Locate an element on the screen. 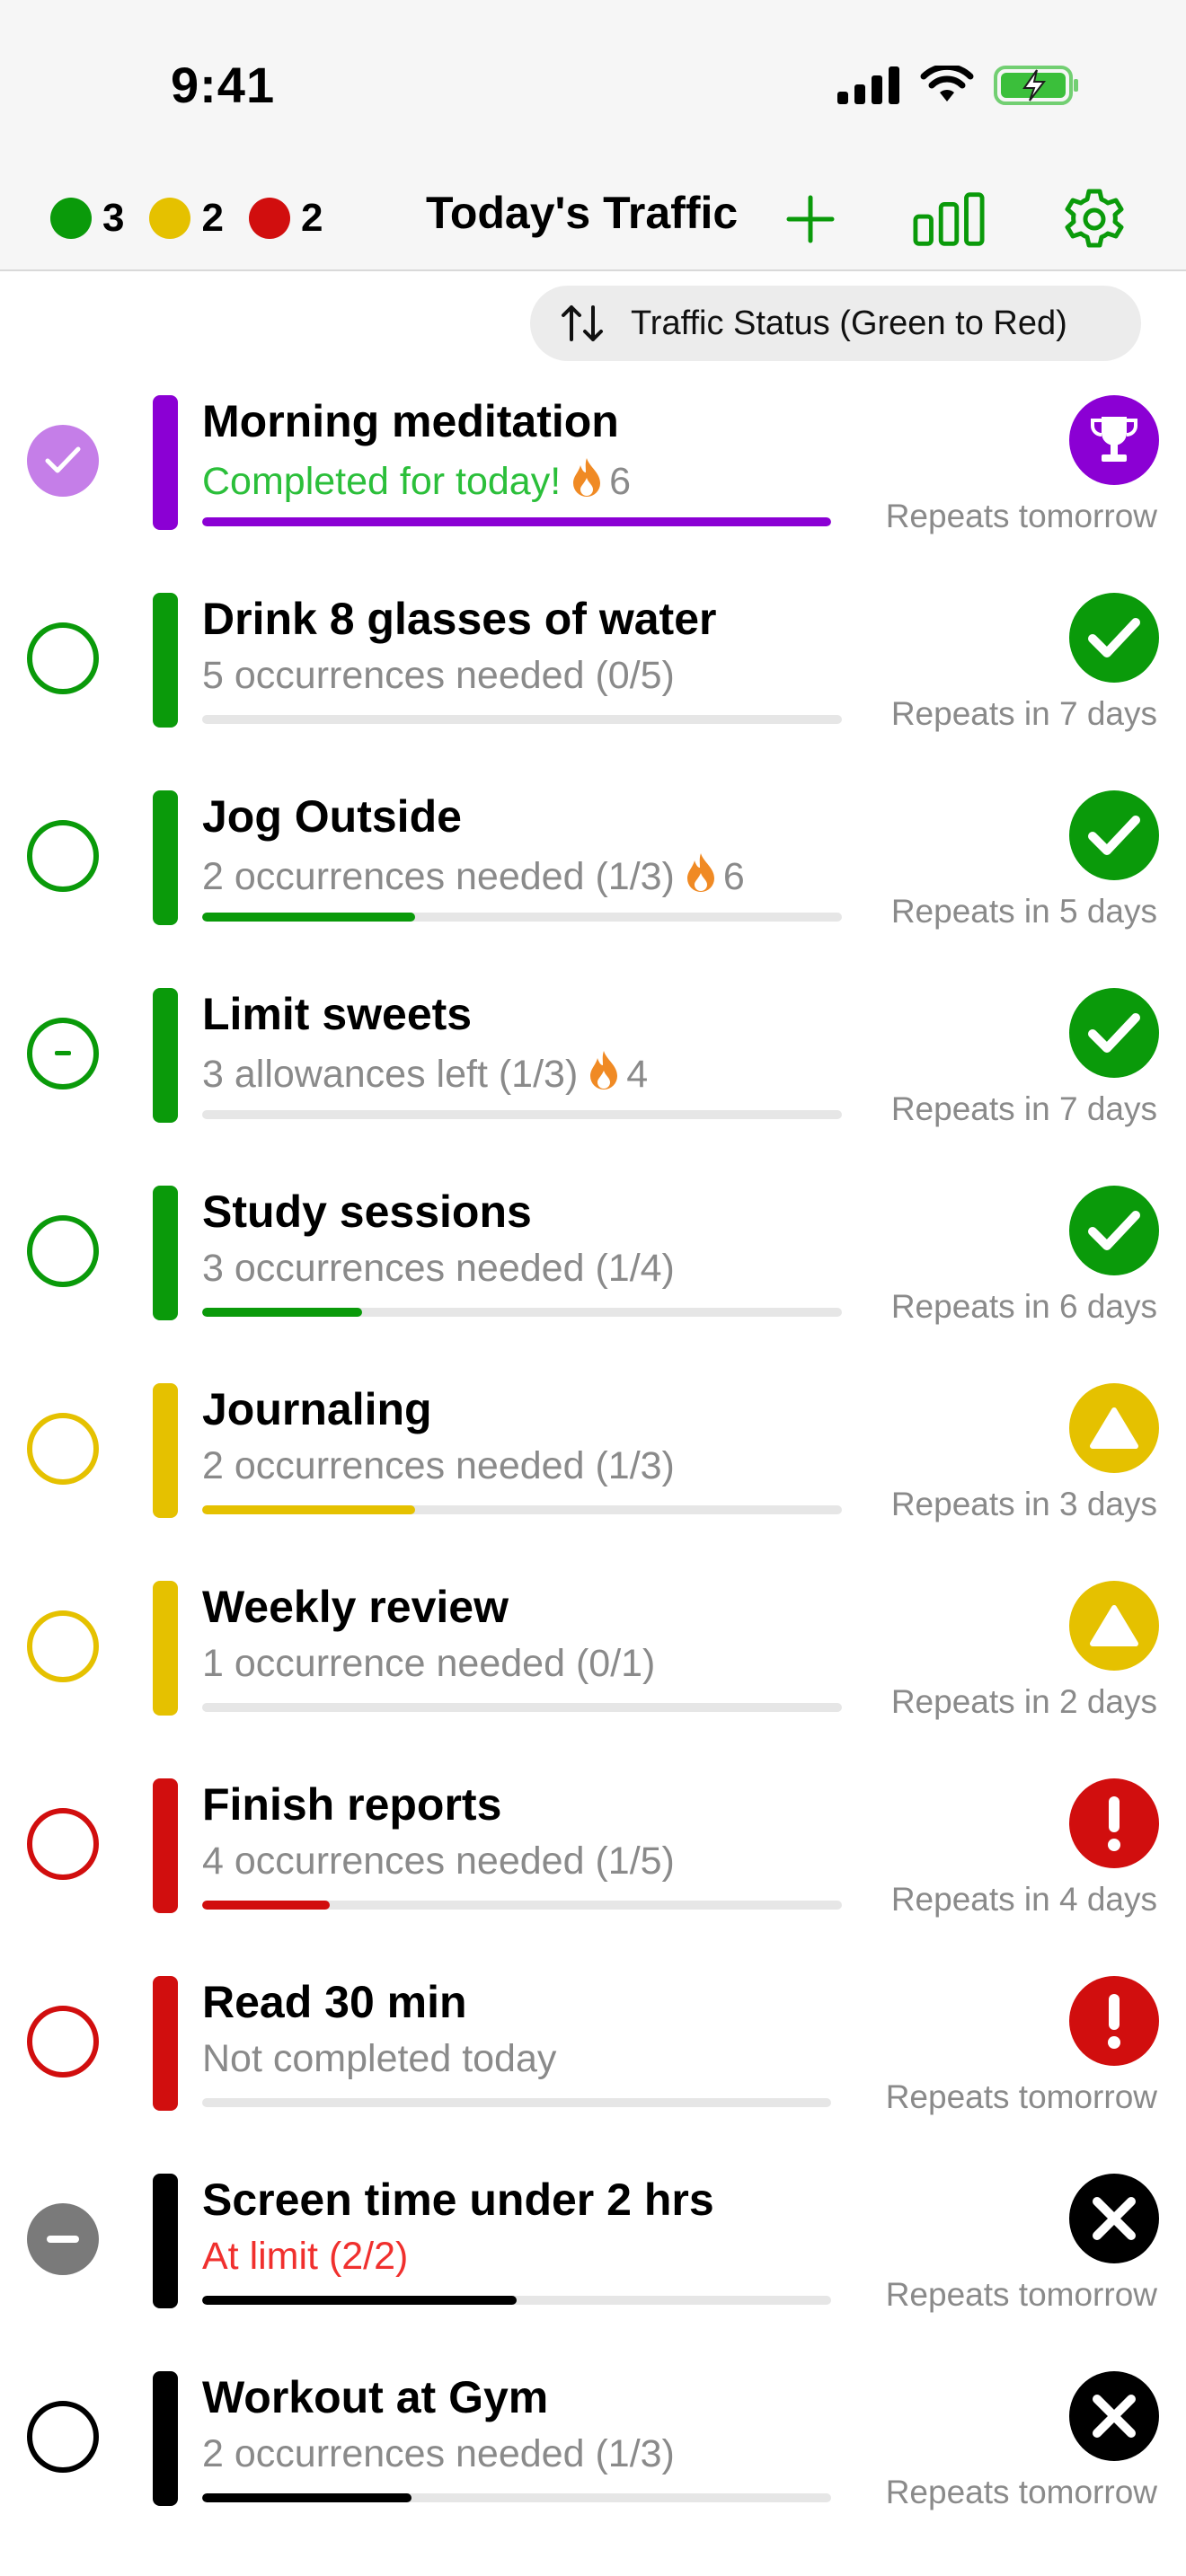  status-time: 9:41 is located at coordinates (223, 85).